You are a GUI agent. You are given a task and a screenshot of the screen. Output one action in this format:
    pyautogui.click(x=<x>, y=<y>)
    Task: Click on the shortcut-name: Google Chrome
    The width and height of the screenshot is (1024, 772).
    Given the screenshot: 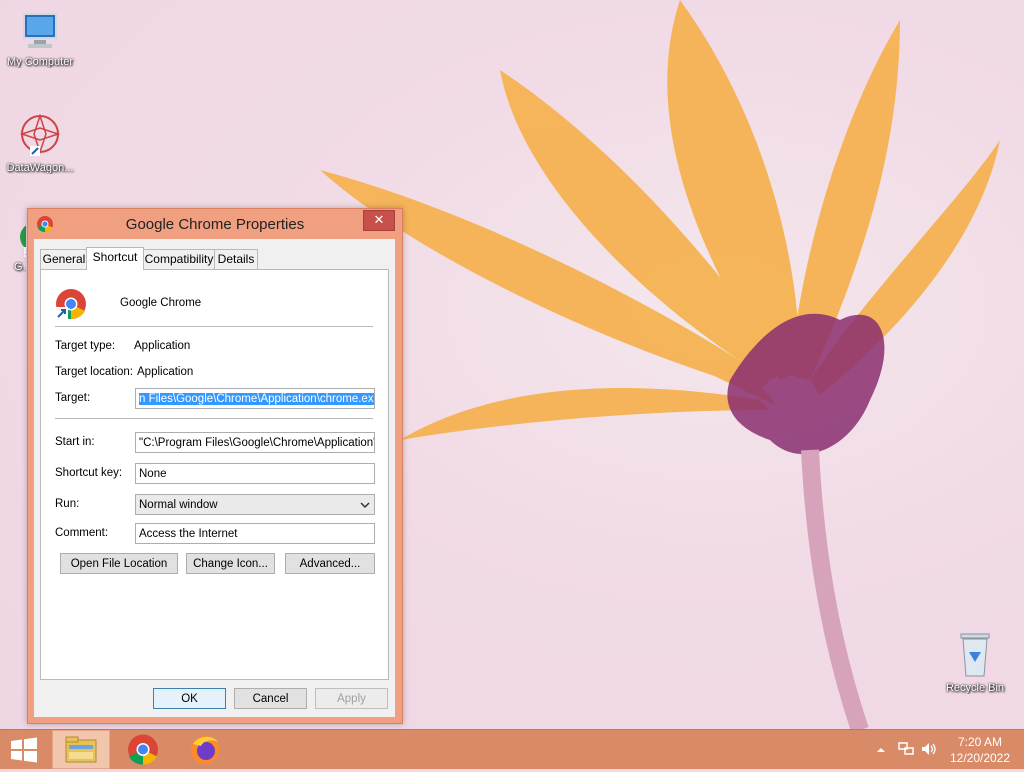 What is the action you would take?
    pyautogui.click(x=161, y=303)
    